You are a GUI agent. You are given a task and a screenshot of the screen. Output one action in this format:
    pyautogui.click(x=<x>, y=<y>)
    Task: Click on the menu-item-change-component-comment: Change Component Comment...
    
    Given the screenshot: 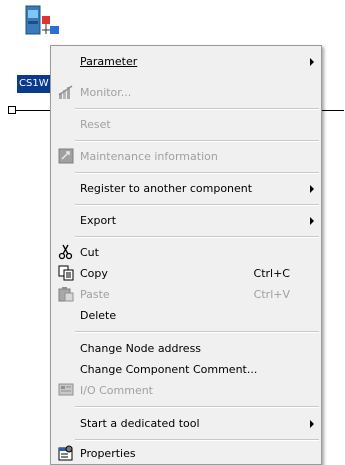 What is the action you would take?
    pyautogui.click(x=186, y=369)
    